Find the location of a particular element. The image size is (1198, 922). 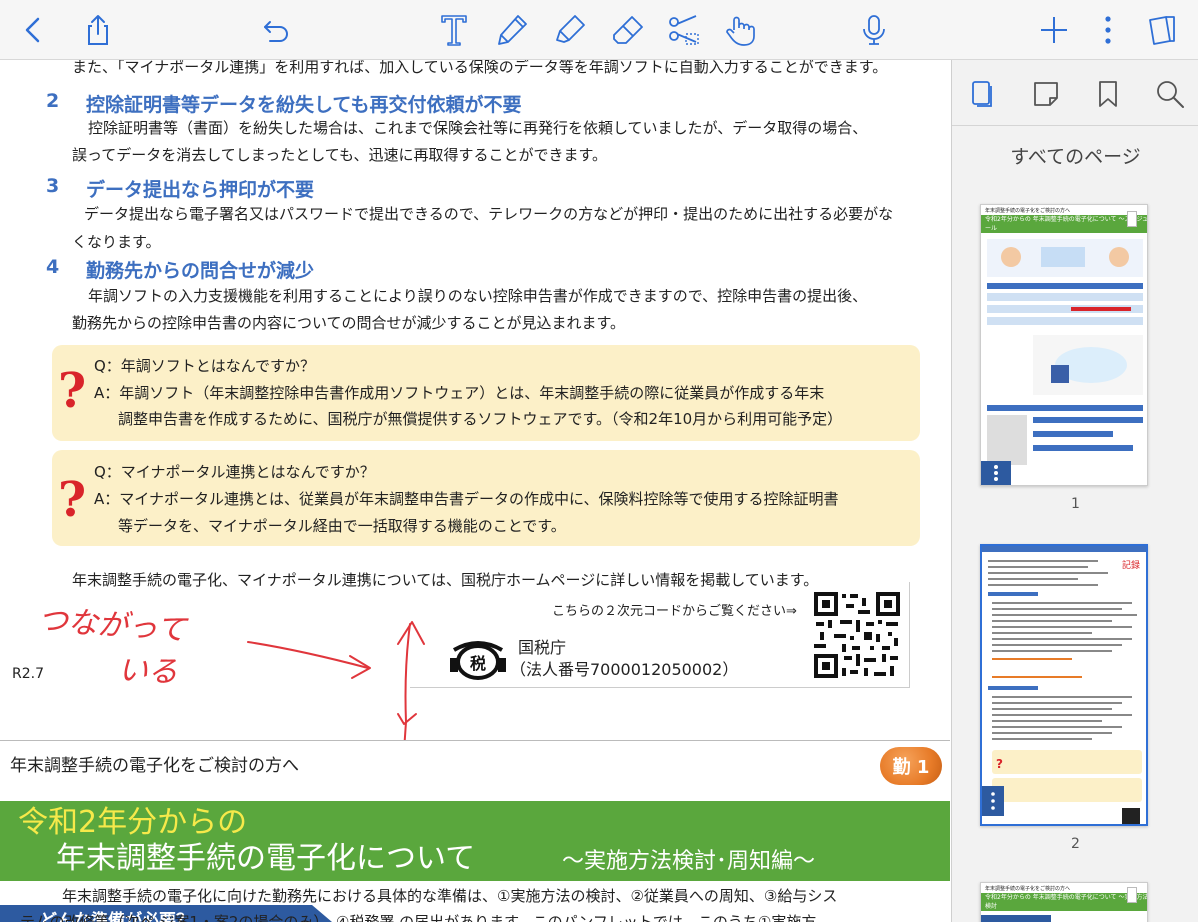

more-vertical-icon is located at coordinates (1108, 30).